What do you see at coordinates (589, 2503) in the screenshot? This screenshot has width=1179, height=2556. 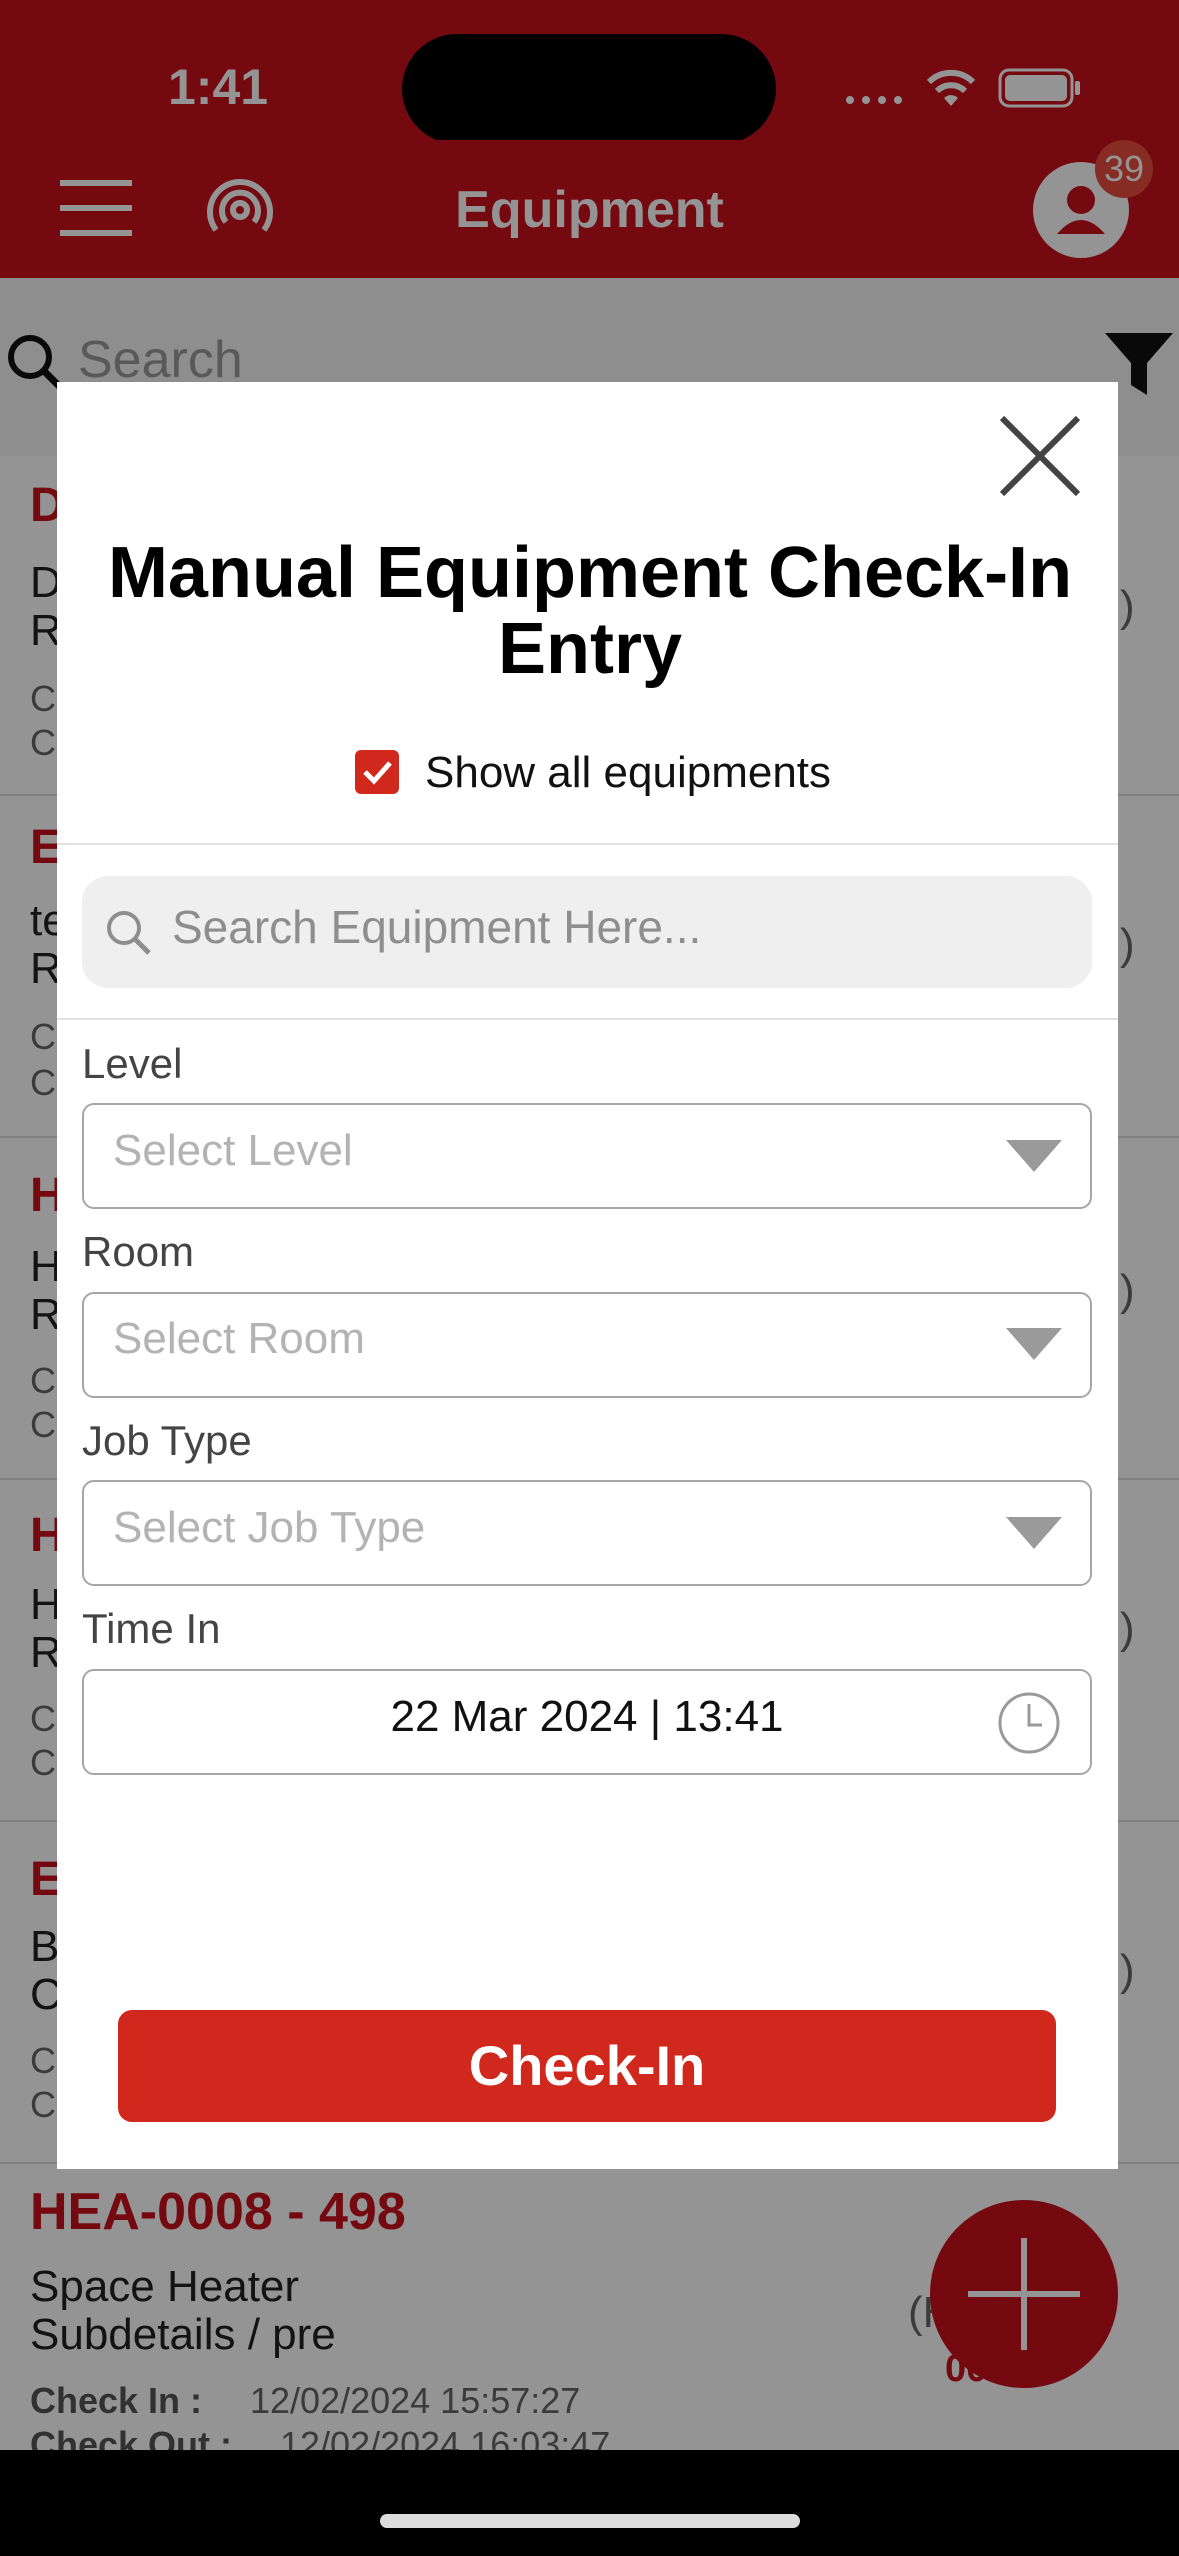 I see `home-indicator-area` at bounding box center [589, 2503].